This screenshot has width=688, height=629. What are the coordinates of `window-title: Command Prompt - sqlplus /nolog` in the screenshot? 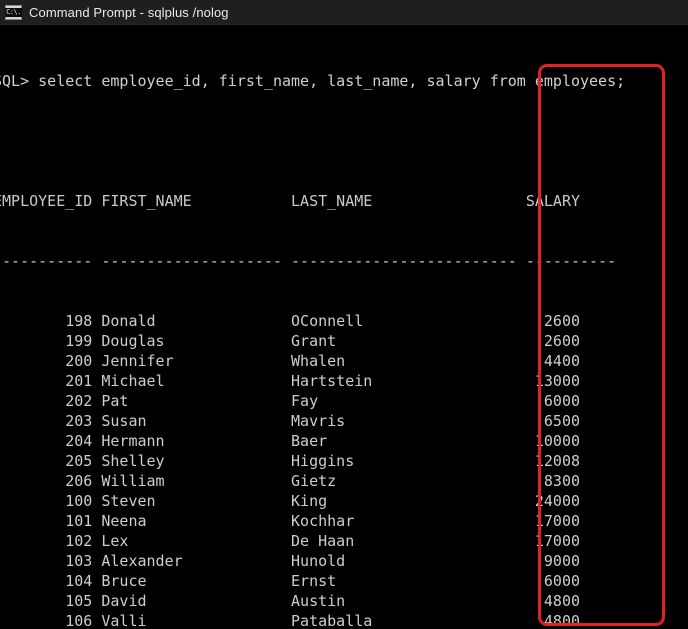 It's located at (129, 12).